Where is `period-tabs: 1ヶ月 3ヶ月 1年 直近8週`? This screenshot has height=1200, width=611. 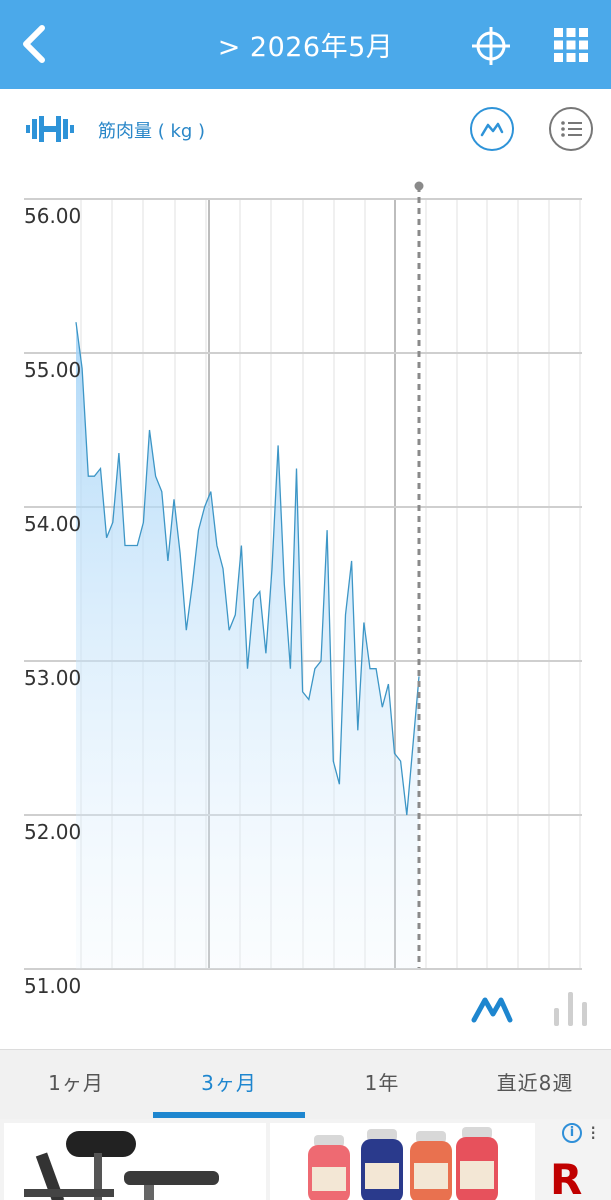 period-tabs: 1ヶ月 3ヶ月 1年 直近8週 is located at coordinates (305, 1084).